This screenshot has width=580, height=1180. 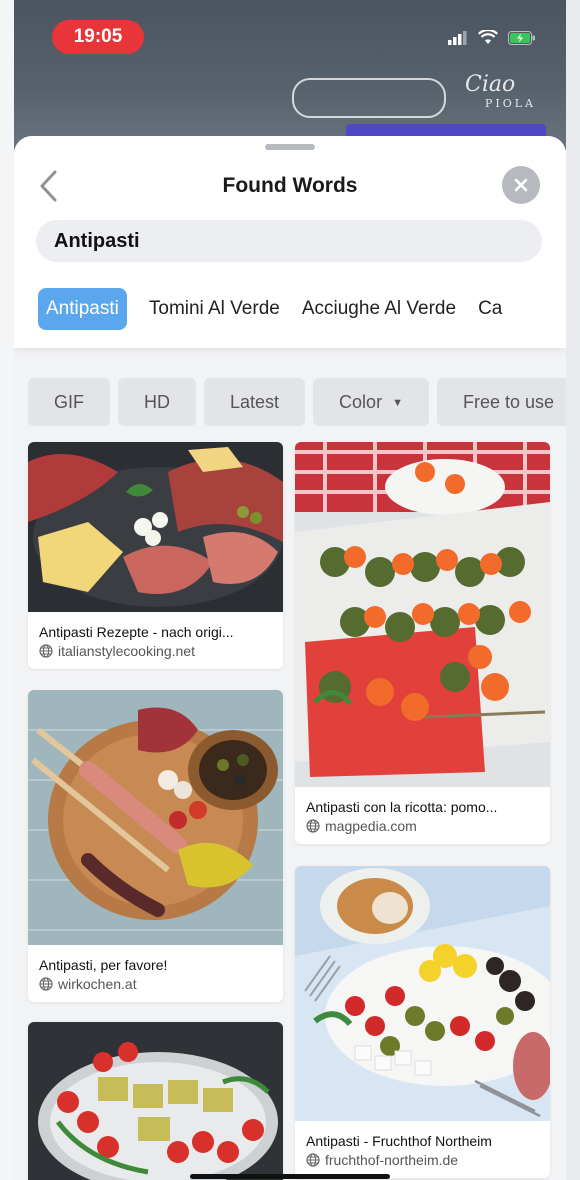 I want to click on word-chip-antipasti: Antipasti, so click(x=82, y=309).